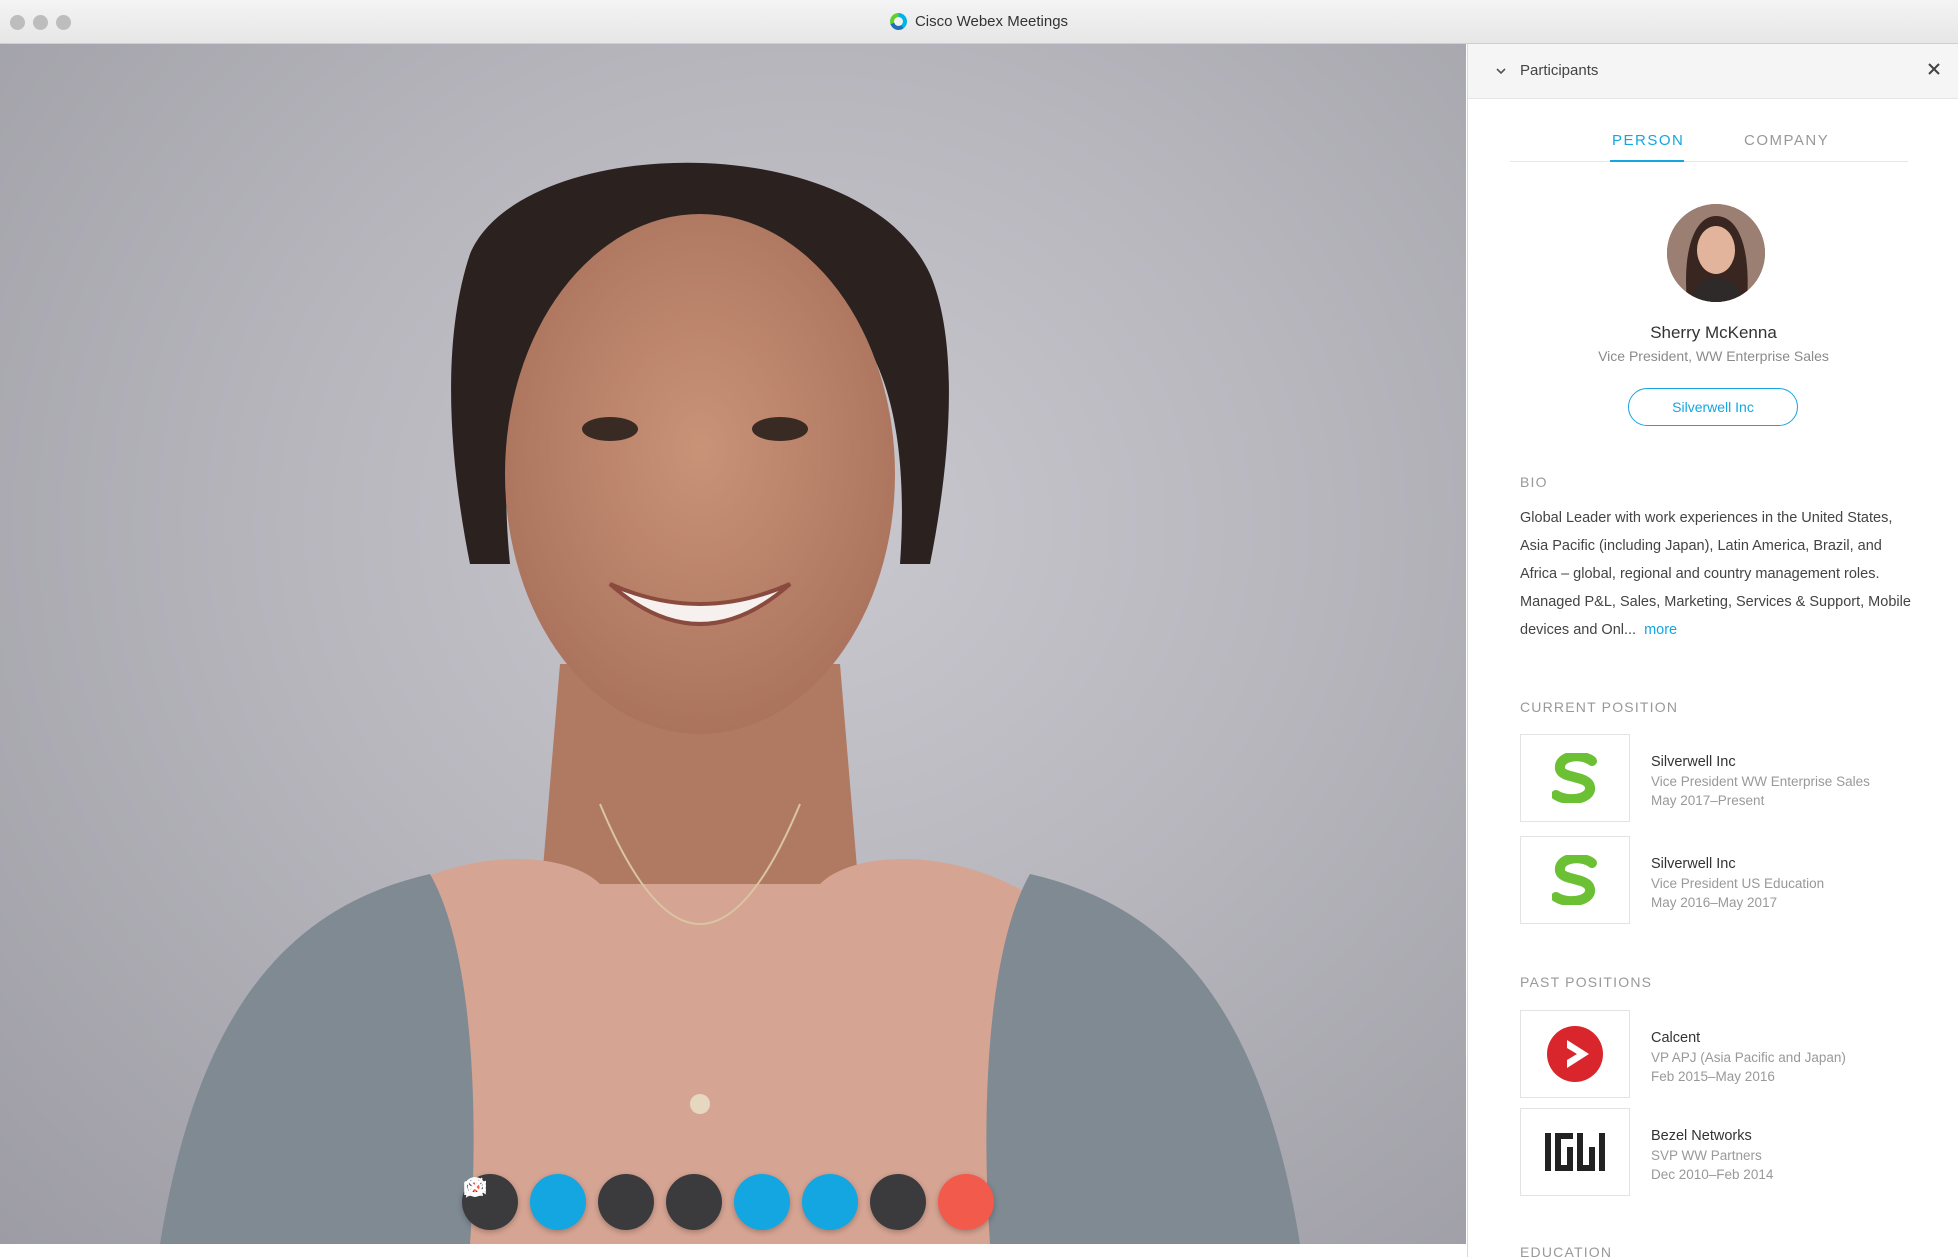 This screenshot has width=1958, height=1257. Describe the element at coordinates (1713, 1076) in the screenshot. I see `position-dates: Feb 2015–May 2016` at that location.